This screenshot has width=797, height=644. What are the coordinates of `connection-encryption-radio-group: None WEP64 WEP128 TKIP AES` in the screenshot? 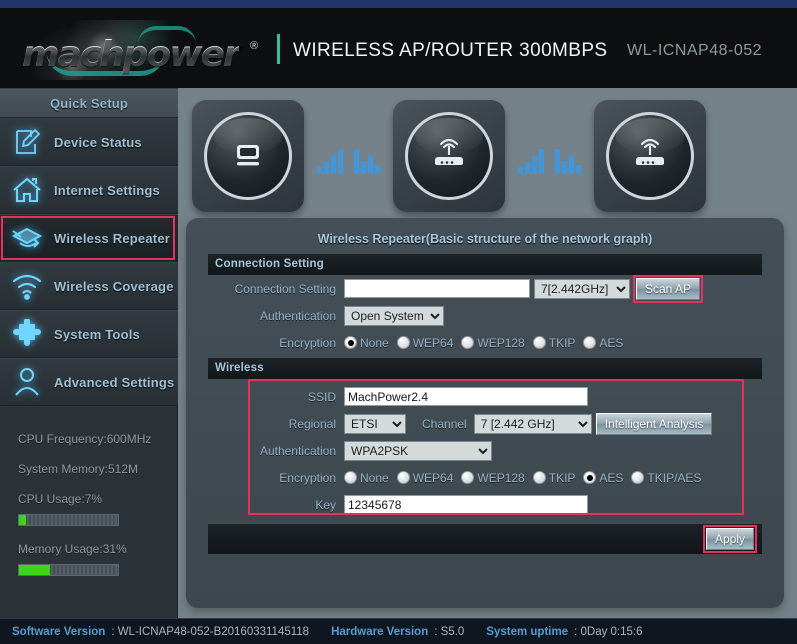 It's located at (487, 343).